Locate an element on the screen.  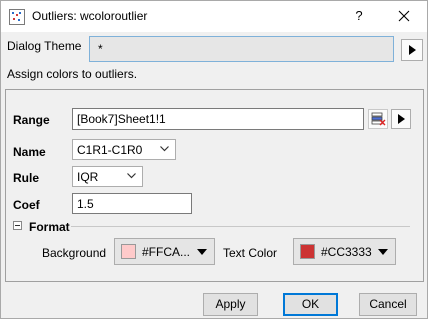
cancel-button: Cancel is located at coordinates (388, 304).